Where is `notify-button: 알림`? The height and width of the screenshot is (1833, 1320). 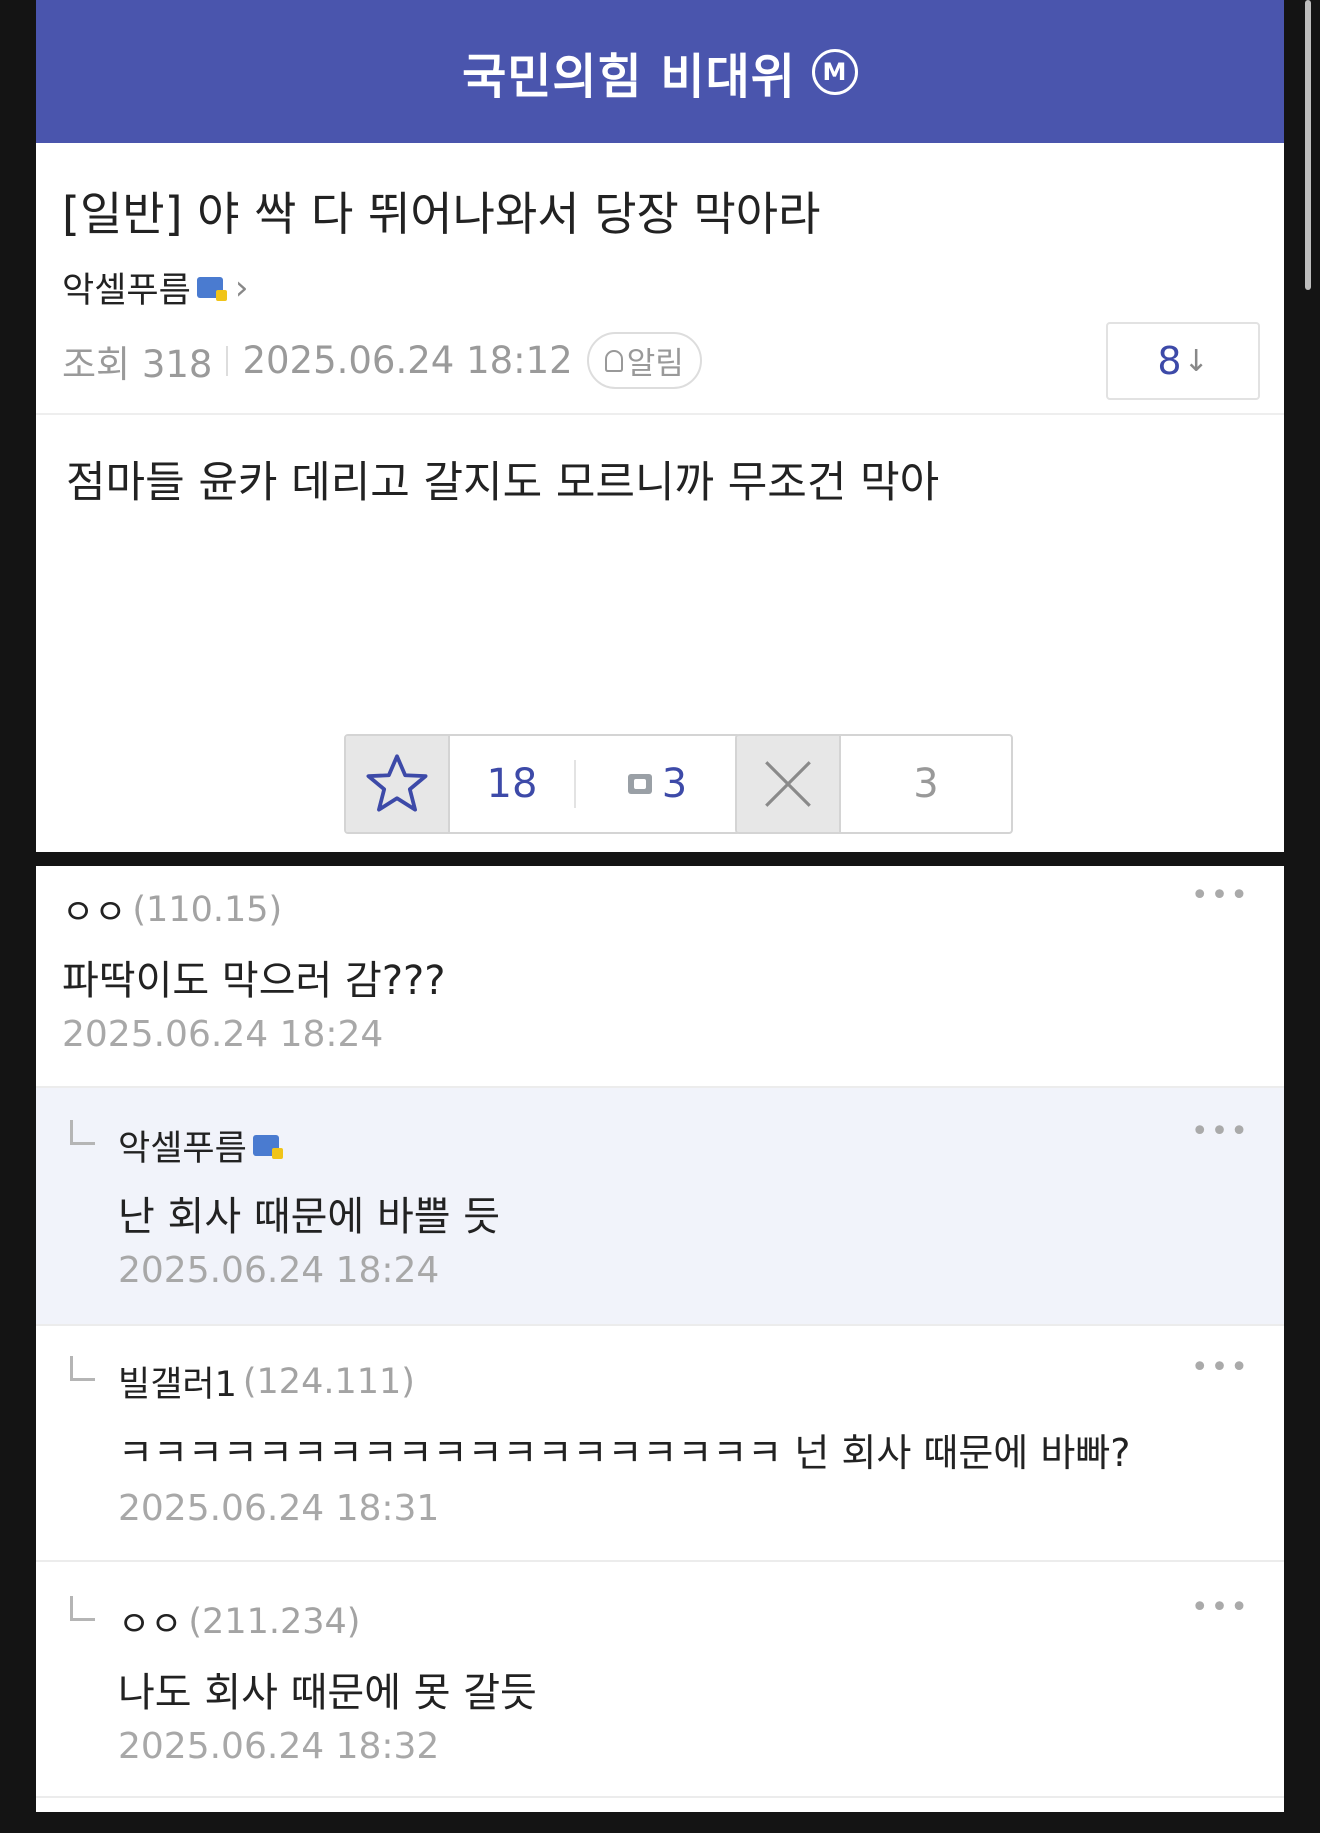 notify-button: 알림 is located at coordinates (644, 360).